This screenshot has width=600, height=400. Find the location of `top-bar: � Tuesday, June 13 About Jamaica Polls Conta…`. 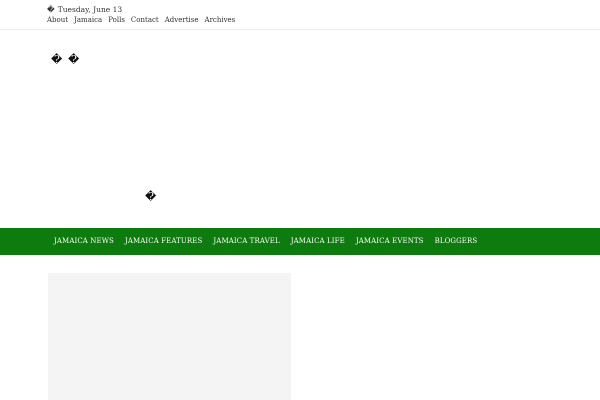

top-bar: � Tuesday, June 13 About Jamaica Polls Conta… is located at coordinates (300, 15).